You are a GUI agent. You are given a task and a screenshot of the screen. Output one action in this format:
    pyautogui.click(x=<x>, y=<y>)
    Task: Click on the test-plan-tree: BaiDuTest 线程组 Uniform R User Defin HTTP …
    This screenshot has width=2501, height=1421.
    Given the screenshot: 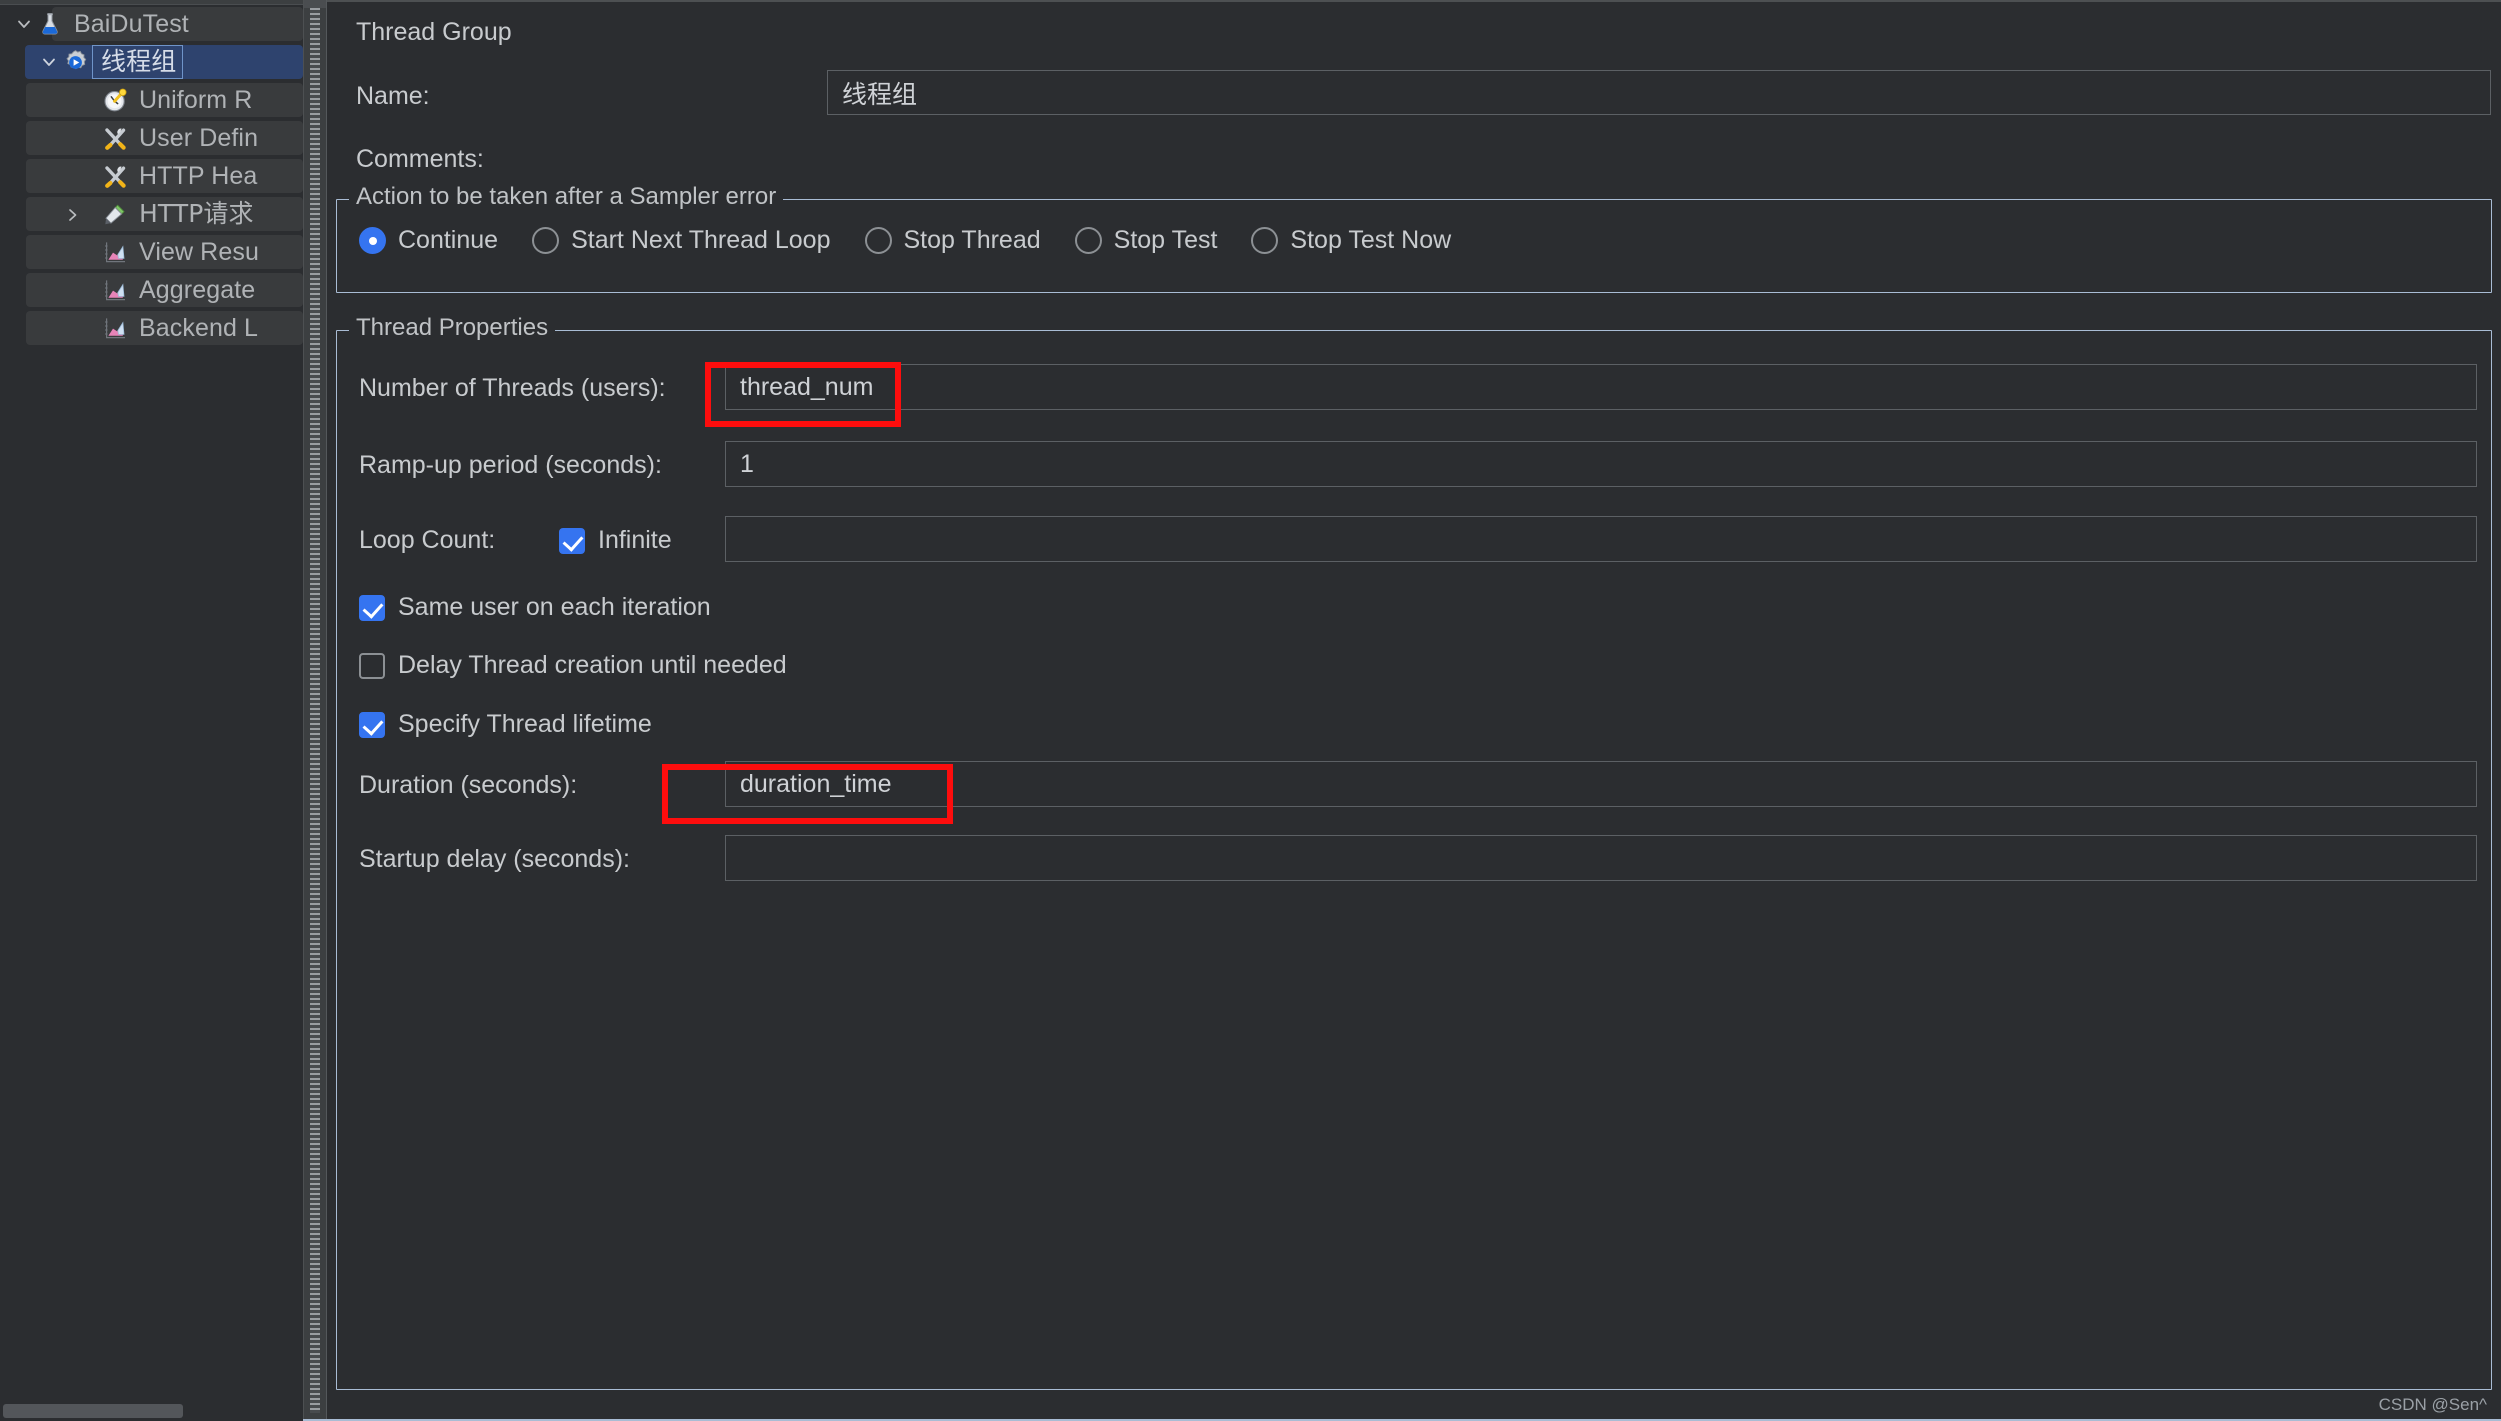 What is the action you would take?
    pyautogui.click(x=151, y=176)
    